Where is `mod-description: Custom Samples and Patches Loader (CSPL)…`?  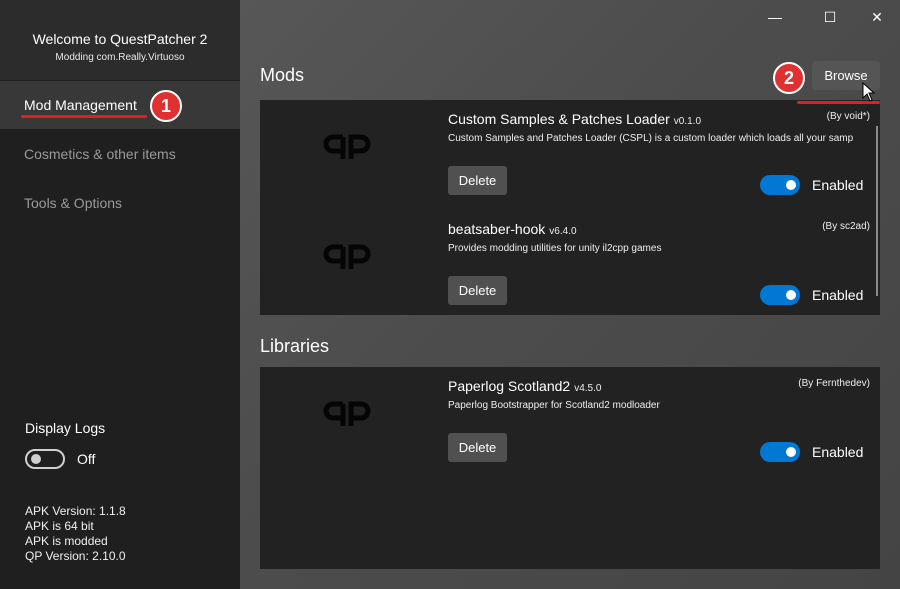 mod-description: Custom Samples and Patches Loader (CSPL)… is located at coordinates (651, 138).